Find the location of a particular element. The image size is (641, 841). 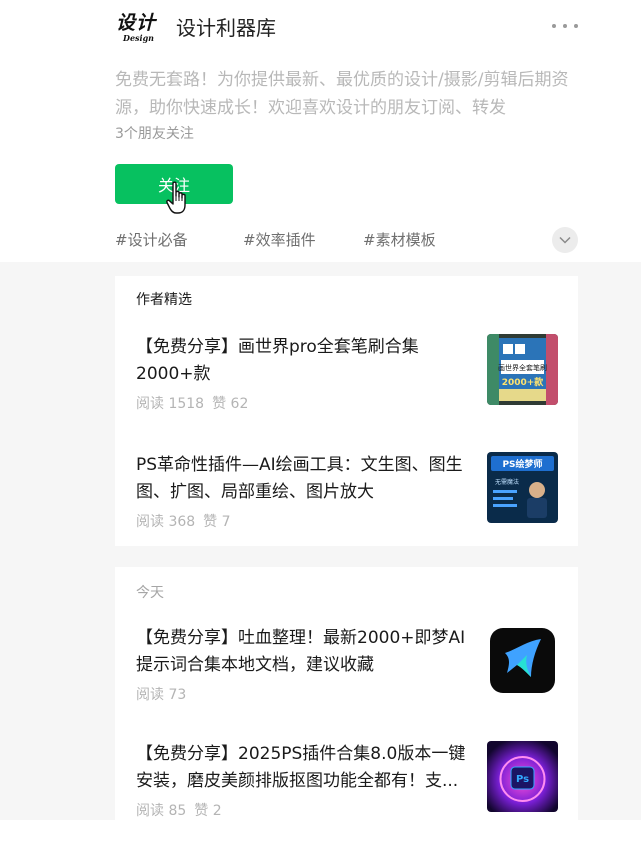

logo-text: 设计 is located at coordinates (136, 23).